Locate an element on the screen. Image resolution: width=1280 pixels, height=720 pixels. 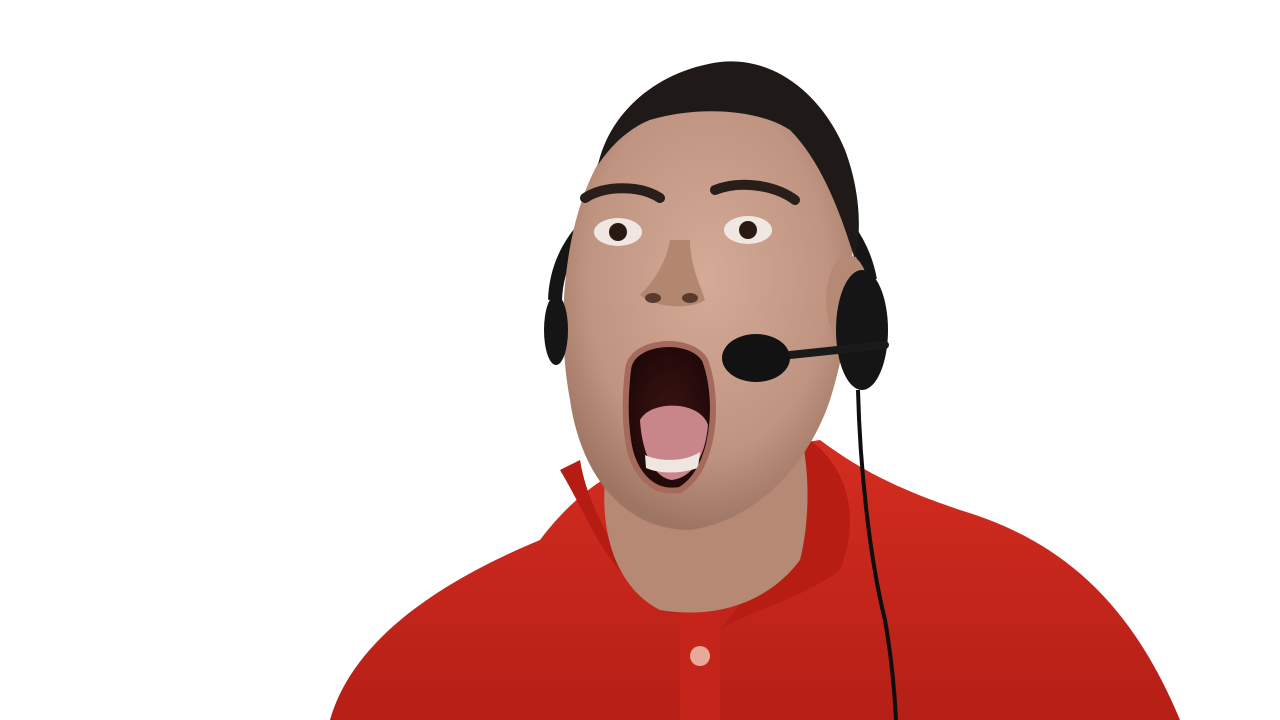
pupil-right is located at coordinates (748, 230).